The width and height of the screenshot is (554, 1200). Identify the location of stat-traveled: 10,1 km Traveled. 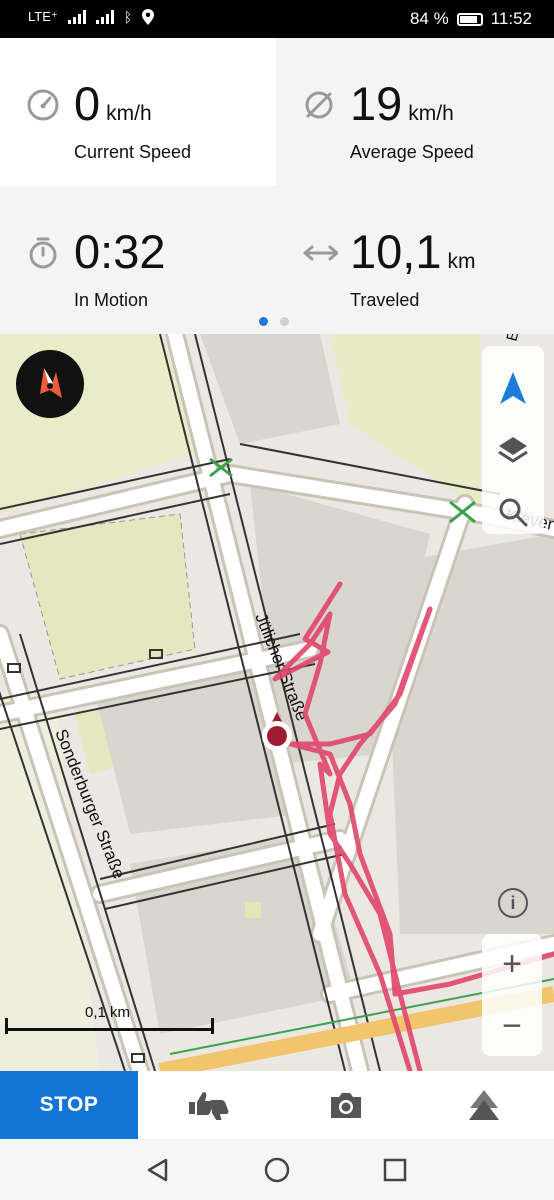
(414, 260).